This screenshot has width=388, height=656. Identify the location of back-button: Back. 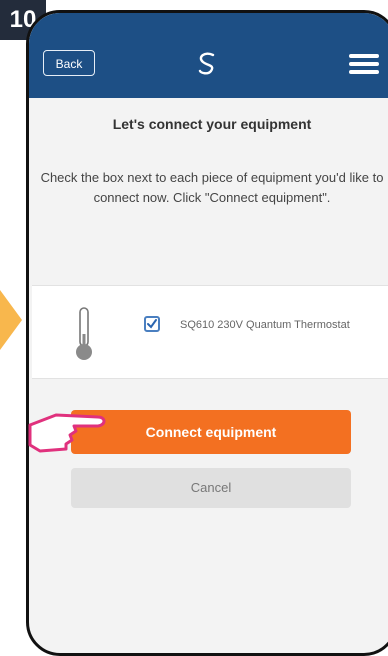
(69, 63).